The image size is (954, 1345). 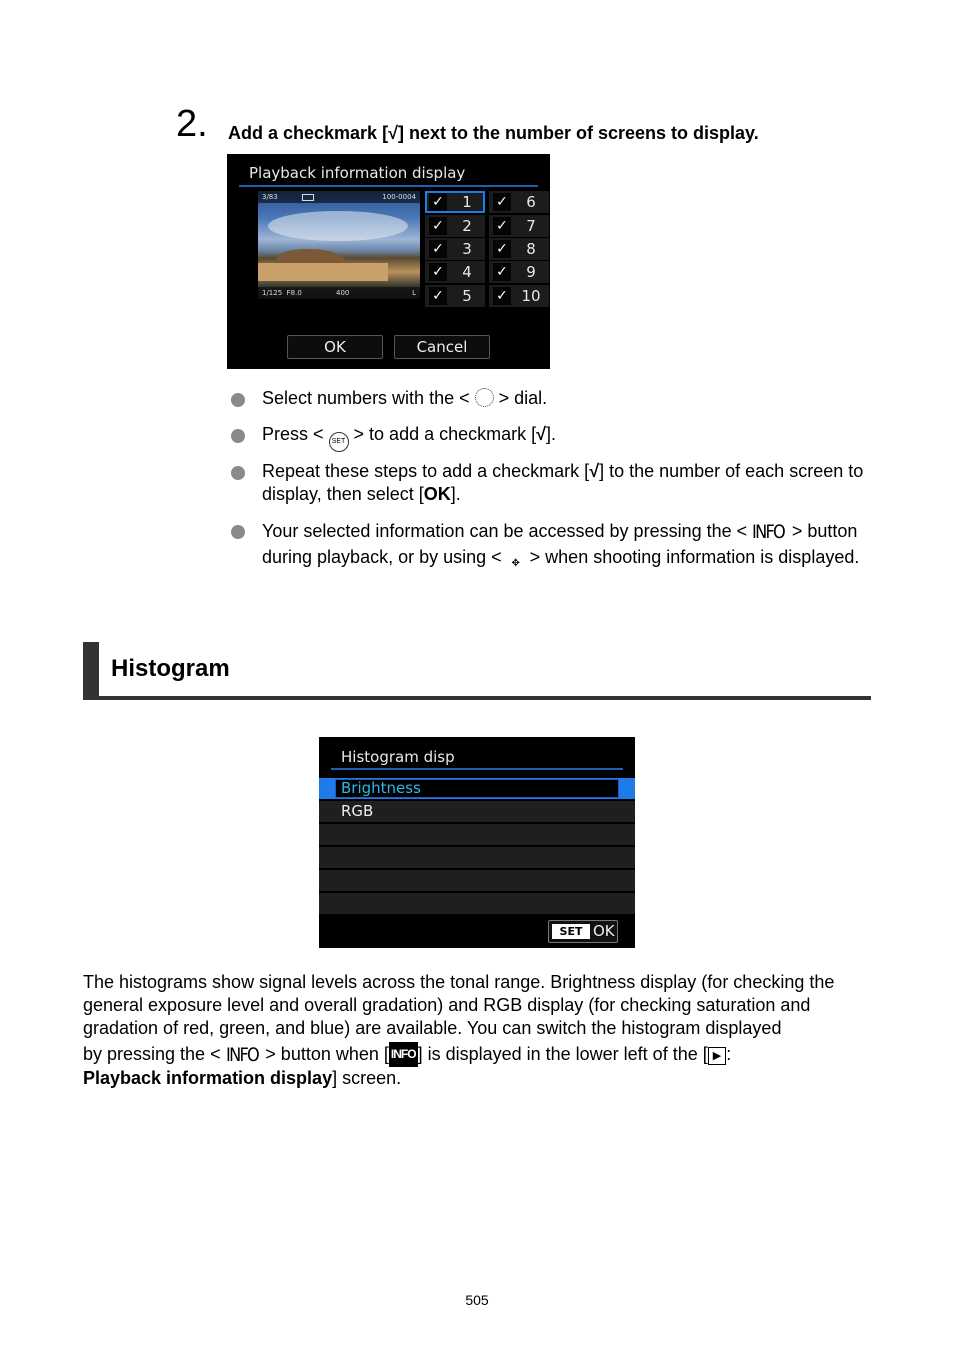 I want to click on bullet-text: Select numbers with the < > dial., so click(x=567, y=398).